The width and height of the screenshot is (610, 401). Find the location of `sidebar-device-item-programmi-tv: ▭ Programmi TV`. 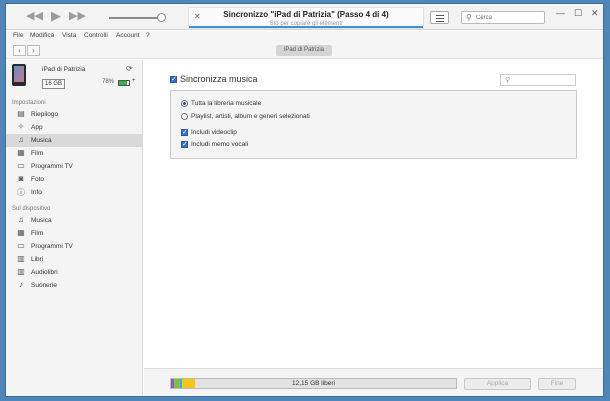

sidebar-device-item-programmi-tv: ▭ Programmi TV is located at coordinates (74, 246).